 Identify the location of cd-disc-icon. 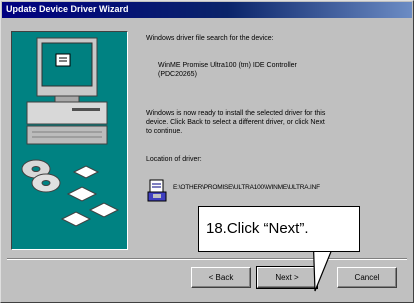
(41, 176).